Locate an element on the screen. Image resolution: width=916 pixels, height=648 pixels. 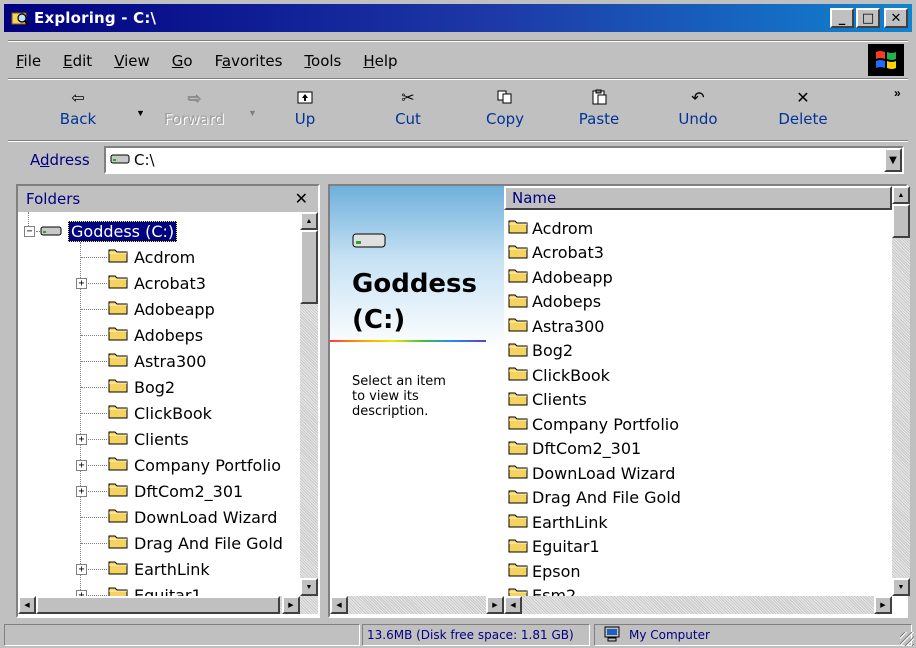
file-list-item: Eguitar1 is located at coordinates (554, 547).